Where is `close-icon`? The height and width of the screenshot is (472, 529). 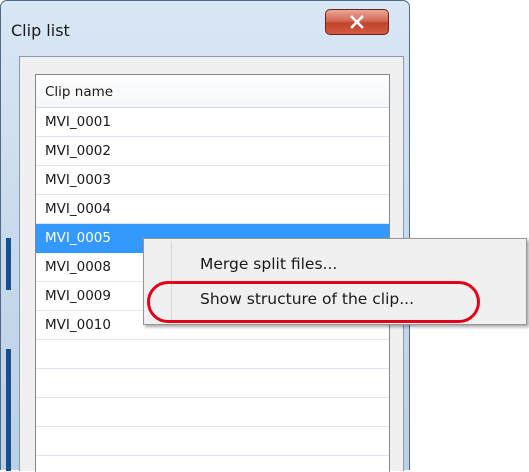 close-icon is located at coordinates (357, 22).